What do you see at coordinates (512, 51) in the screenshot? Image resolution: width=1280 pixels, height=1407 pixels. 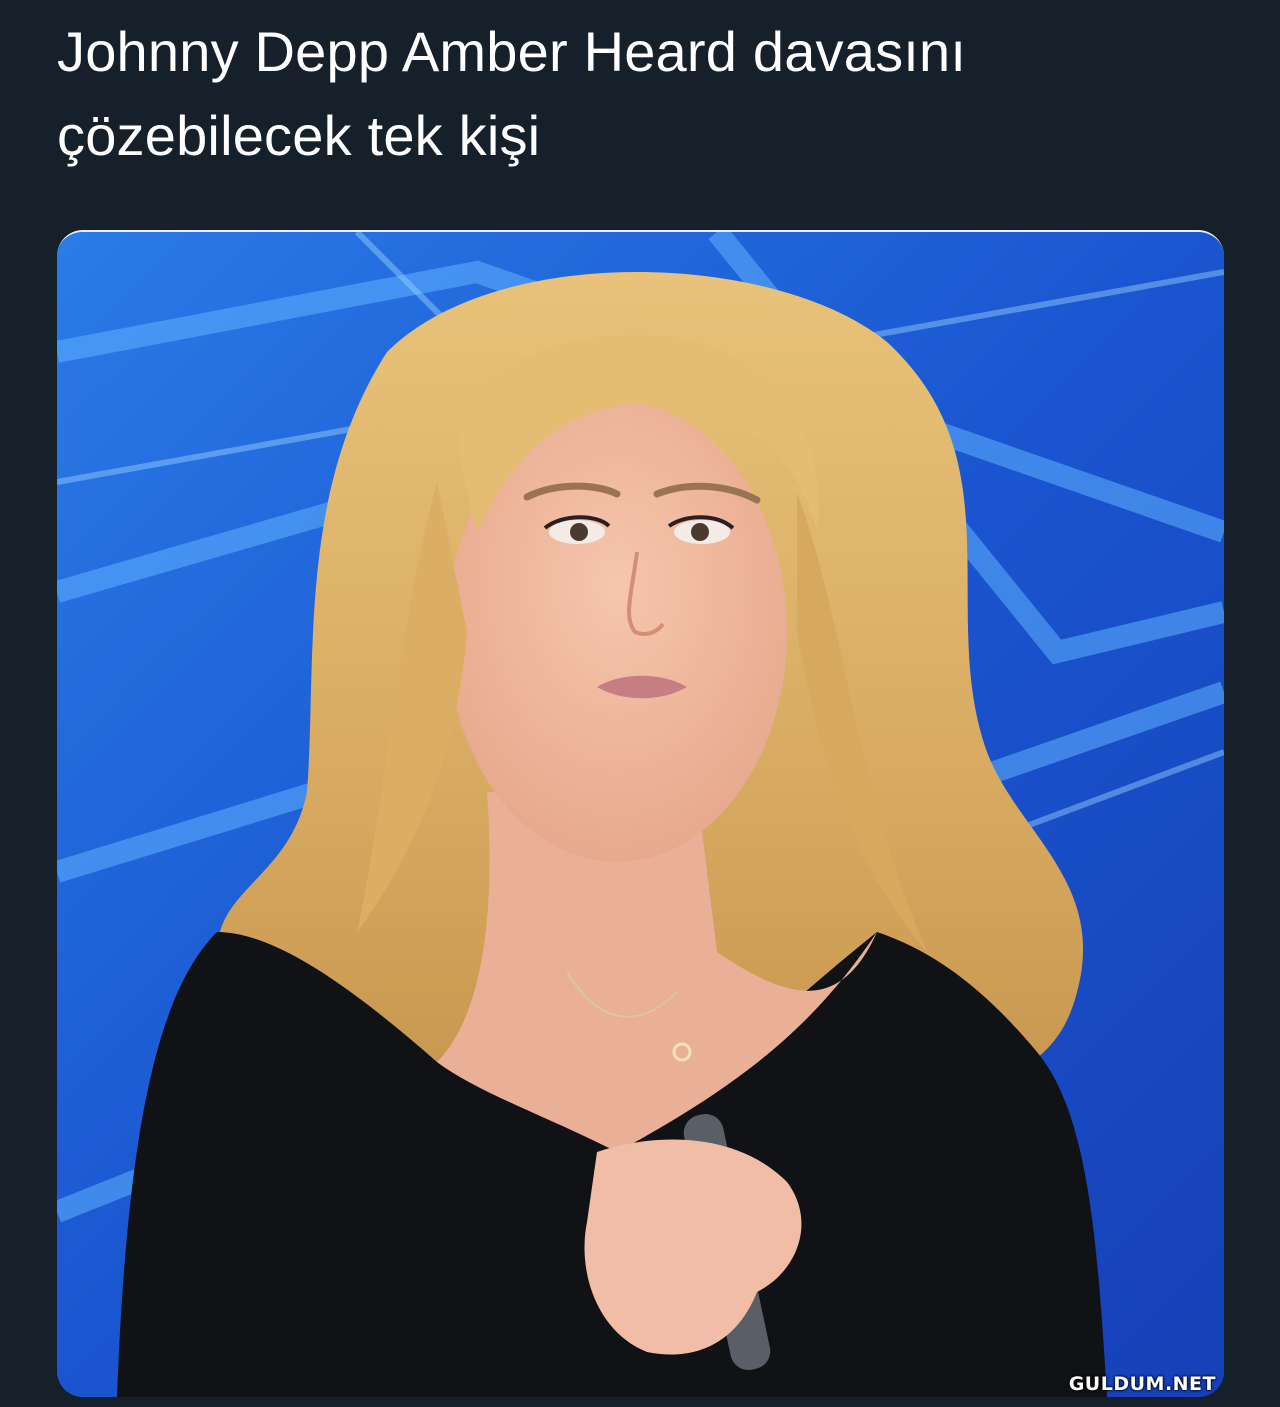 I see `tweet-text-line-1: Johnny Depp Amber Heard davasını` at bounding box center [512, 51].